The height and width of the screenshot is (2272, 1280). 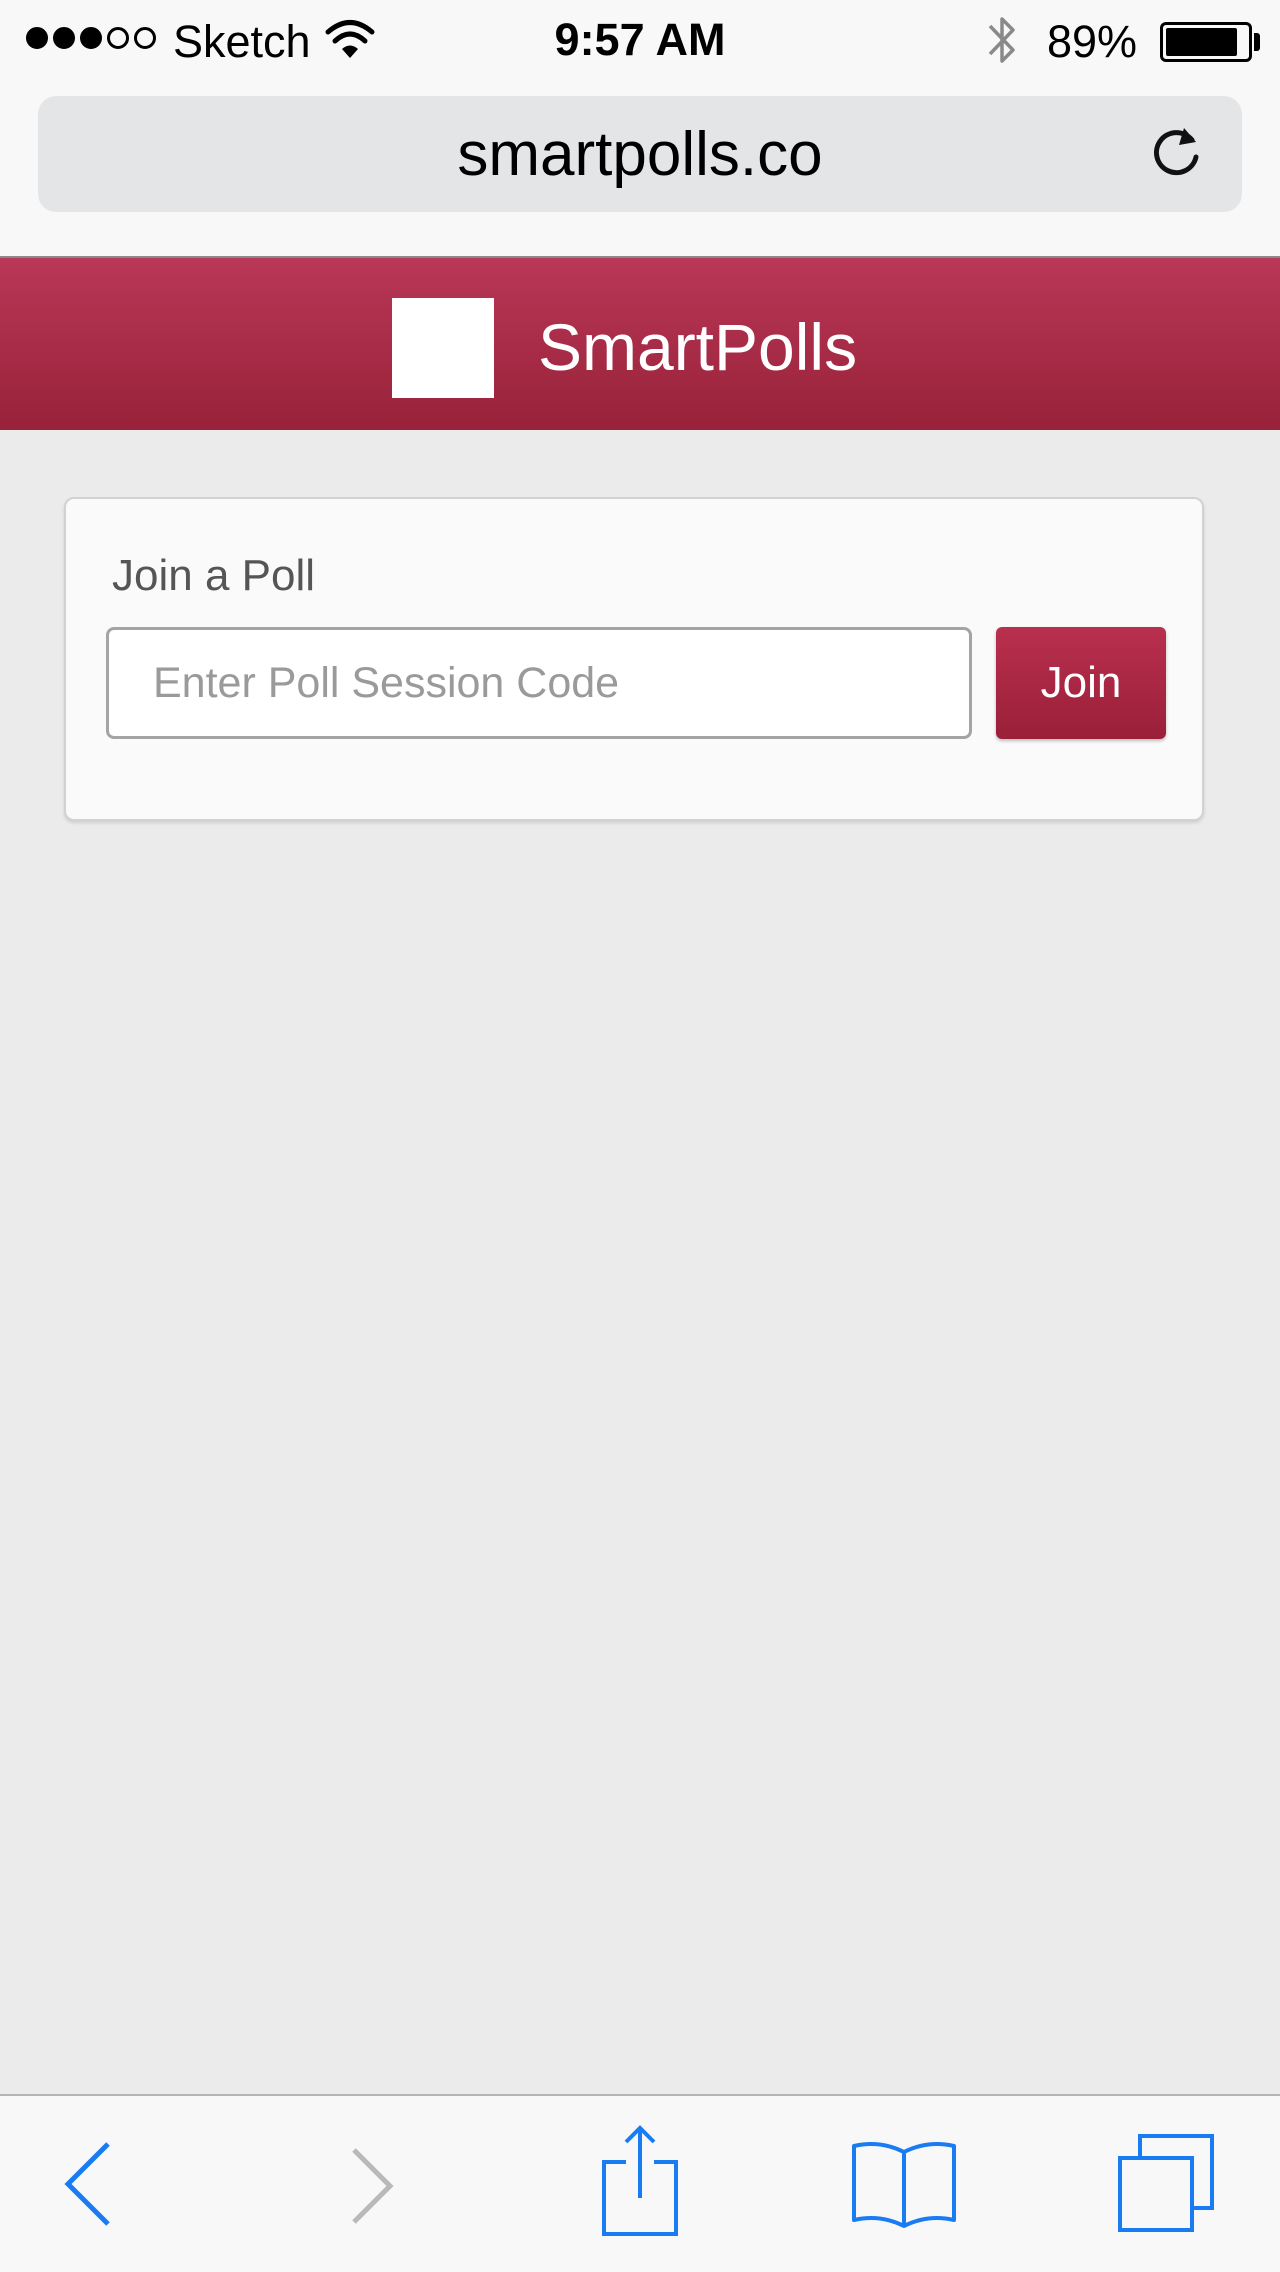 What do you see at coordinates (443, 348) in the screenshot?
I see `logo-placeholder` at bounding box center [443, 348].